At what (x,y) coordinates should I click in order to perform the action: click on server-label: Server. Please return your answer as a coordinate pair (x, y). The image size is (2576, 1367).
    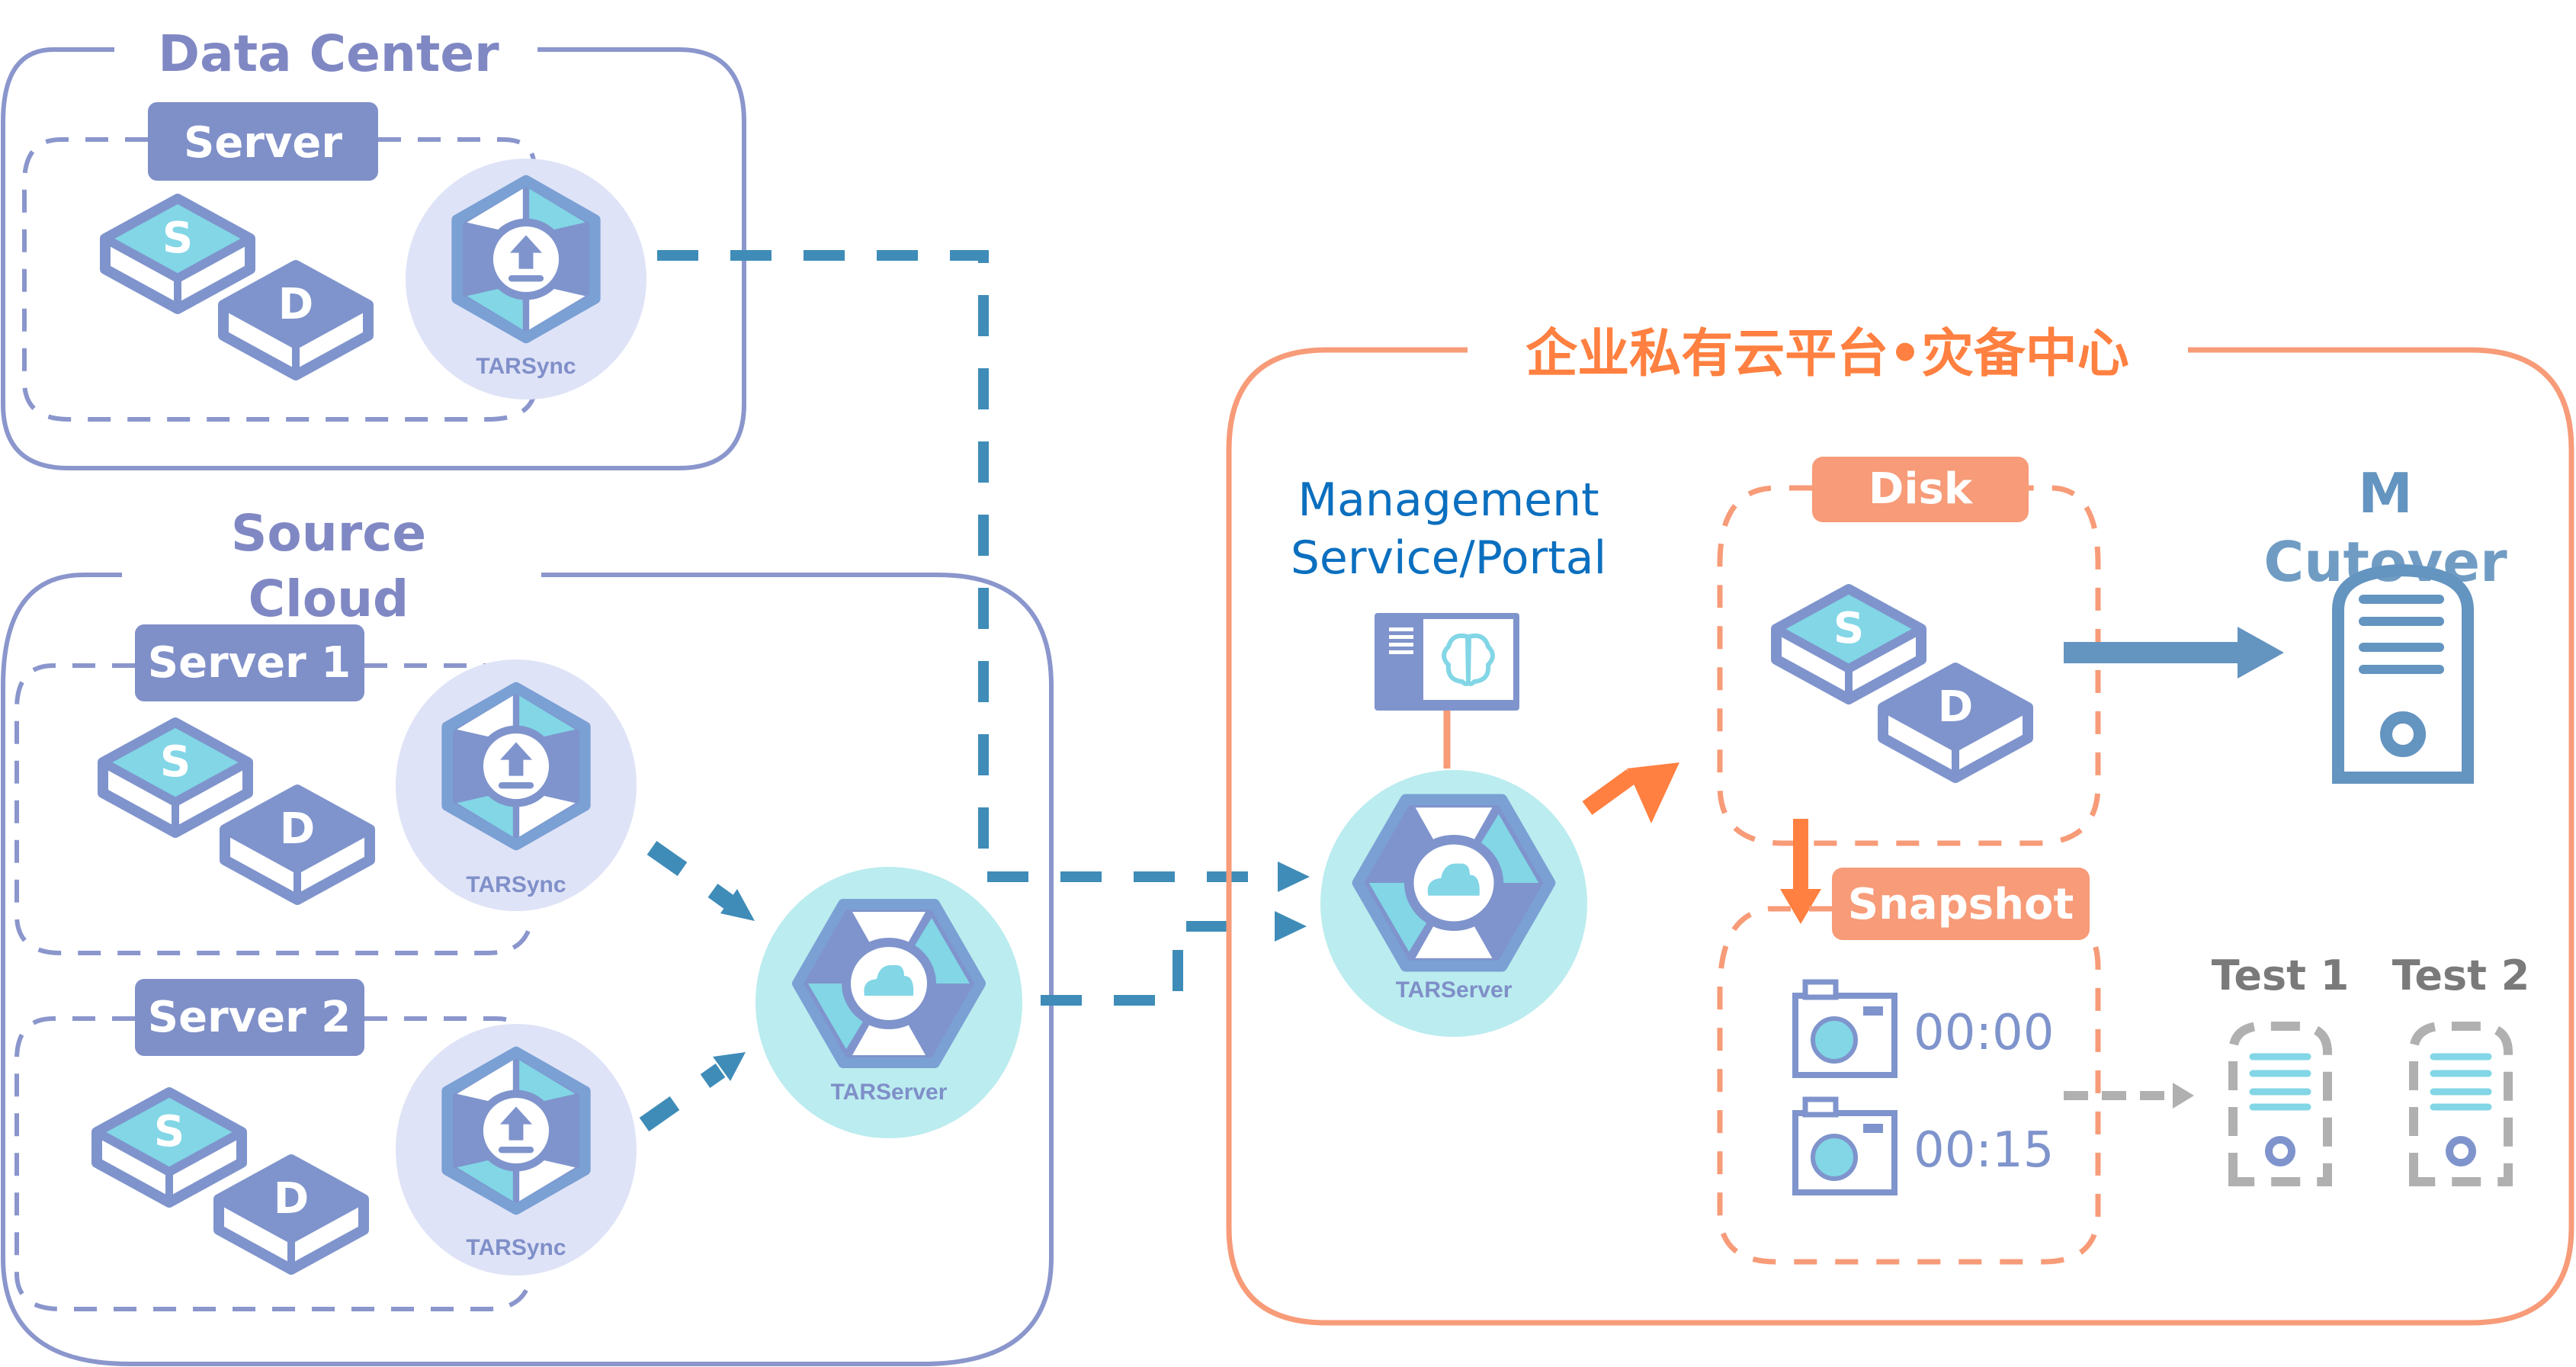
    Looking at the image, I should click on (263, 143).